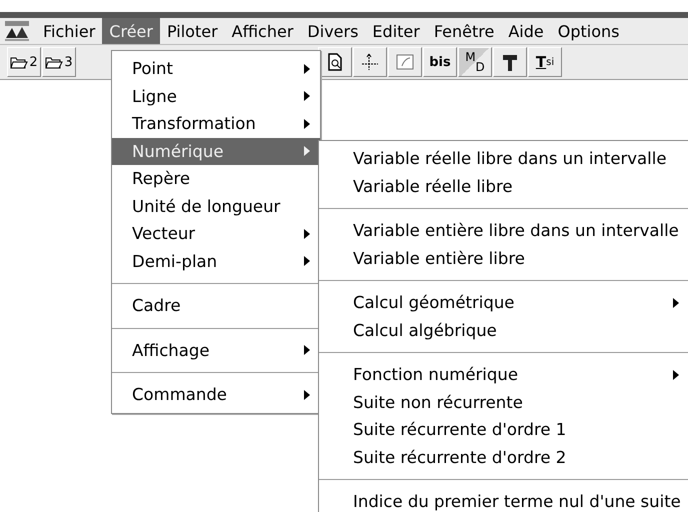  I want to click on menu-title: Piloter, so click(192, 31).